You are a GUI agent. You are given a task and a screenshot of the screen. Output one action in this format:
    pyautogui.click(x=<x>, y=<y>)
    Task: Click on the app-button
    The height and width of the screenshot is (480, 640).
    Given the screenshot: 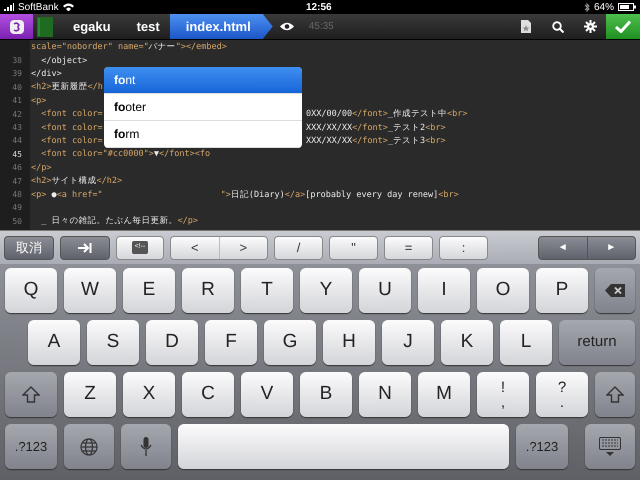 What is the action you would take?
    pyautogui.click(x=16, y=26)
    